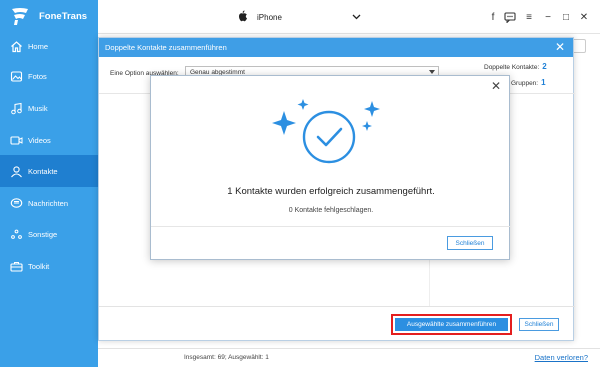  Describe the element at coordinates (566, 17) in the screenshot. I see `maximize-icon: □` at that location.